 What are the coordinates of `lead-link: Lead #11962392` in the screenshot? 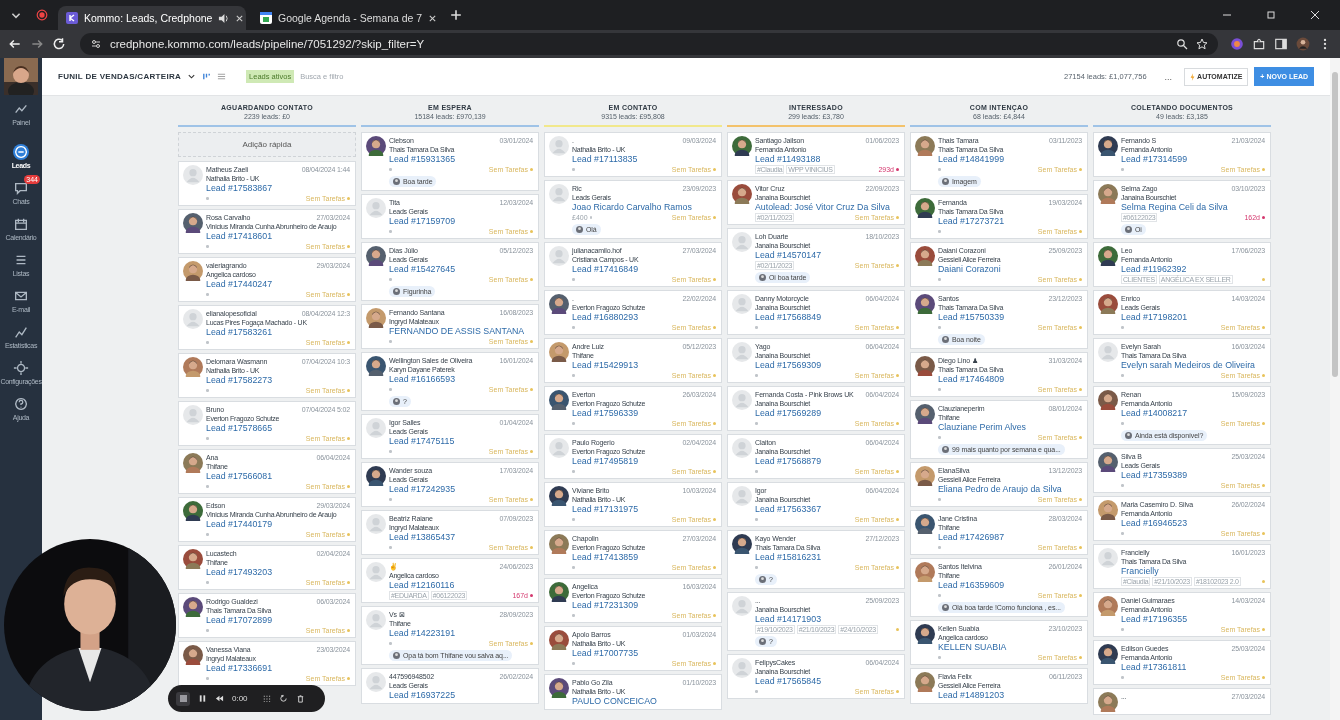 It's located at (1154, 269).